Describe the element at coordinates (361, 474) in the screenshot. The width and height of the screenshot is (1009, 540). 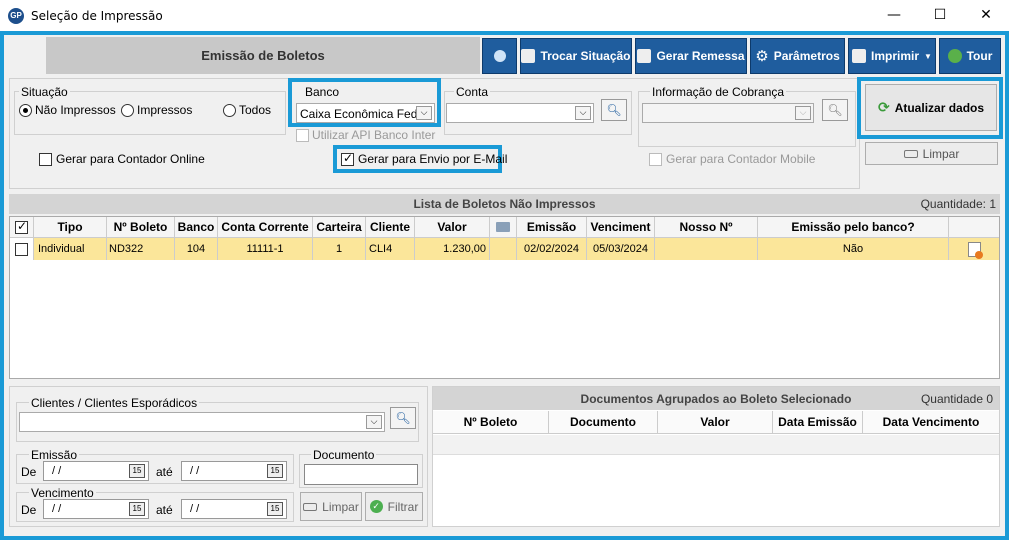
I see `documento-input` at that location.